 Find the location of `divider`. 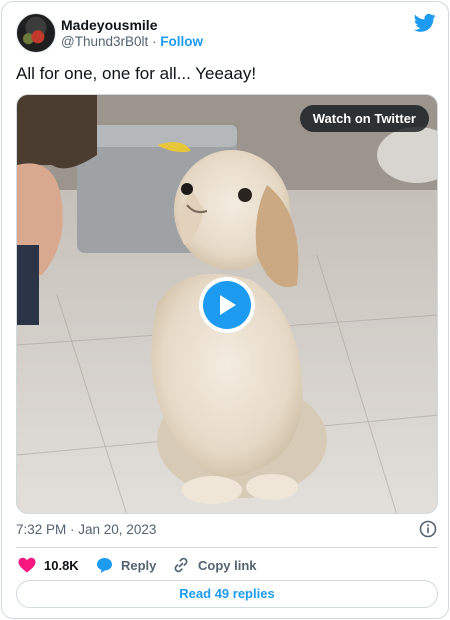

divider is located at coordinates (227, 547).